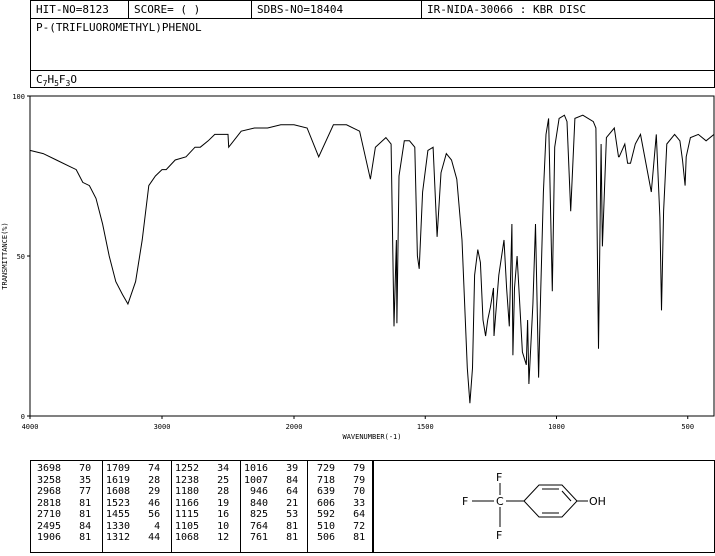  What do you see at coordinates (271, 491) in the screenshot?
I see `peak-row: 946 64` at bounding box center [271, 491].